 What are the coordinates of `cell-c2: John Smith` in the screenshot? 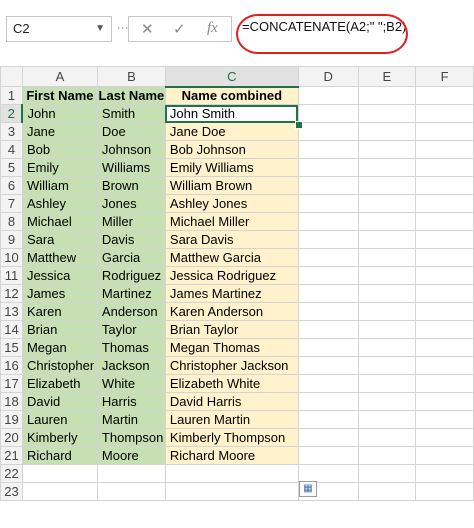 It's located at (231, 113).